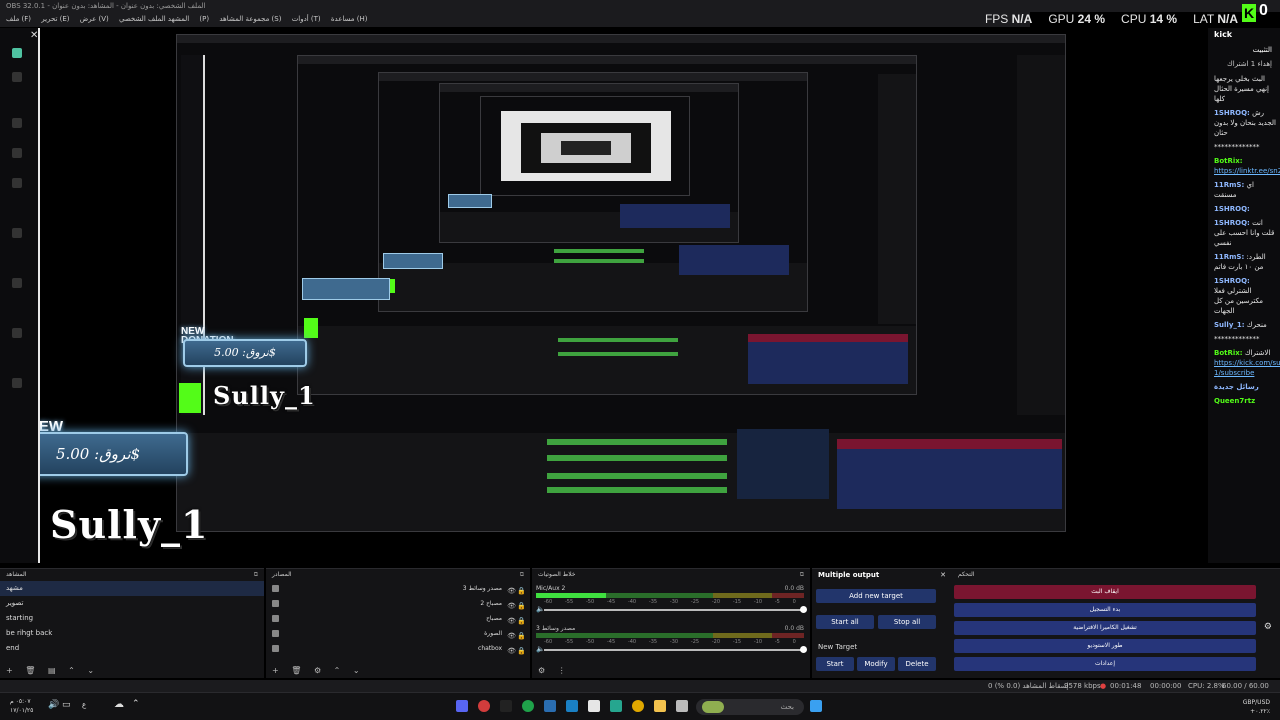  Describe the element at coordinates (53, 705) in the screenshot. I see `volume-icon: 🔊` at that location.